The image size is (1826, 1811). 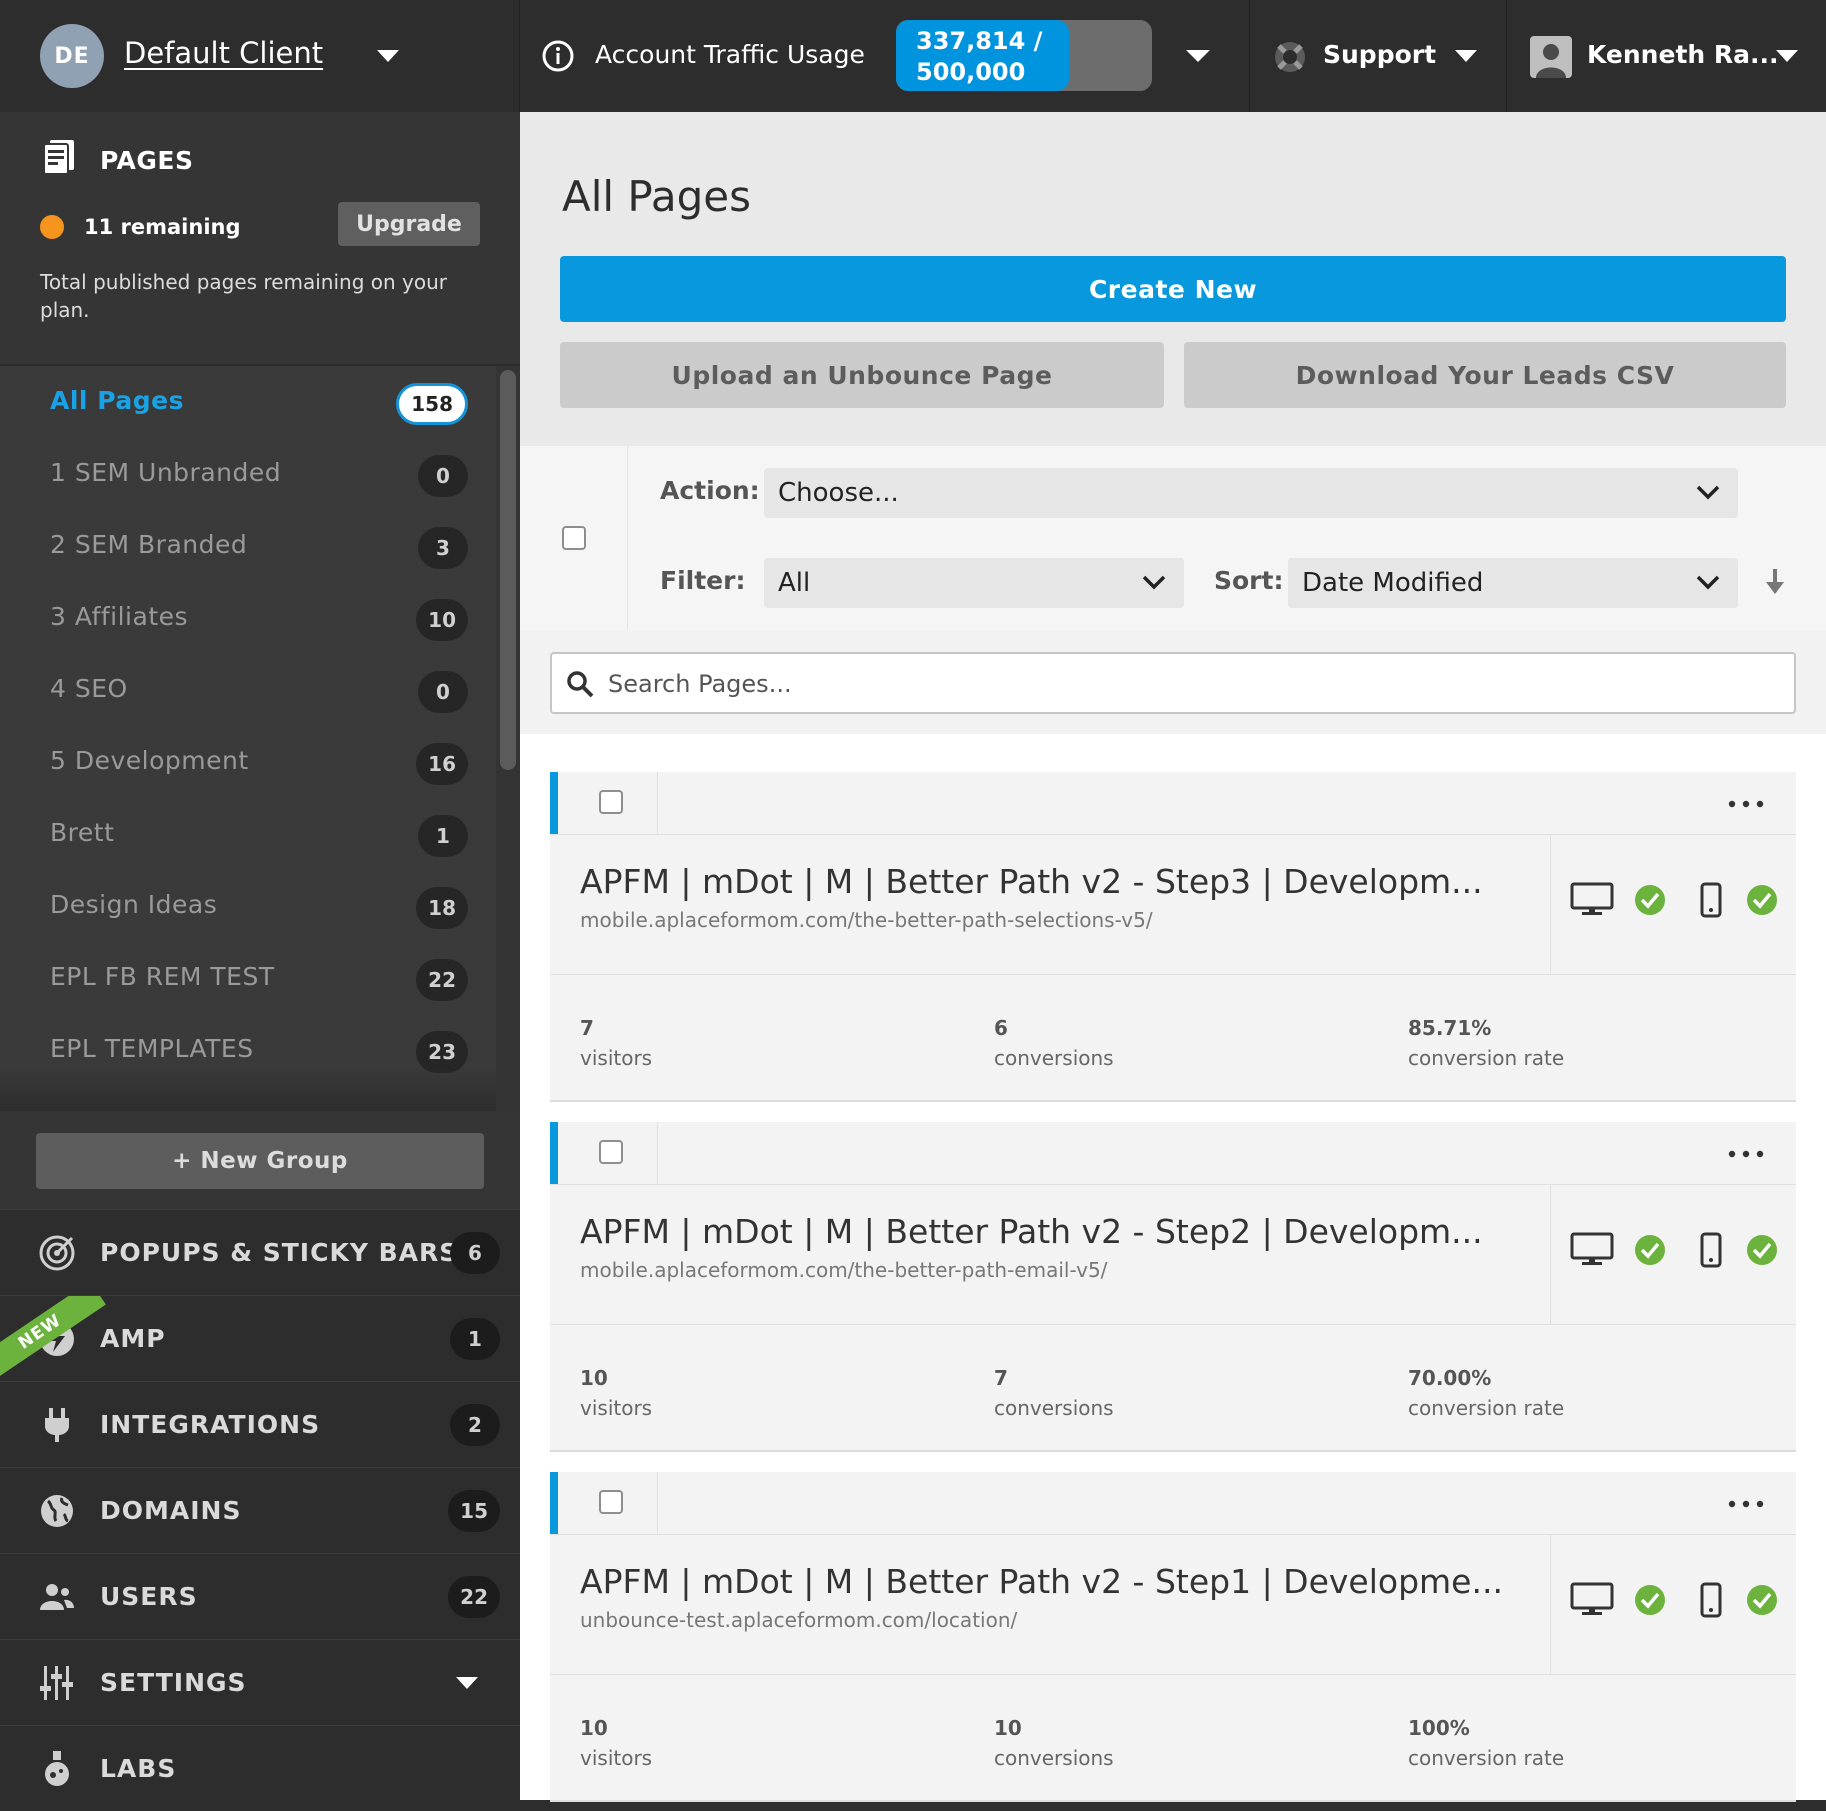 What do you see at coordinates (974, 583) in the screenshot?
I see `filter-select: All` at bounding box center [974, 583].